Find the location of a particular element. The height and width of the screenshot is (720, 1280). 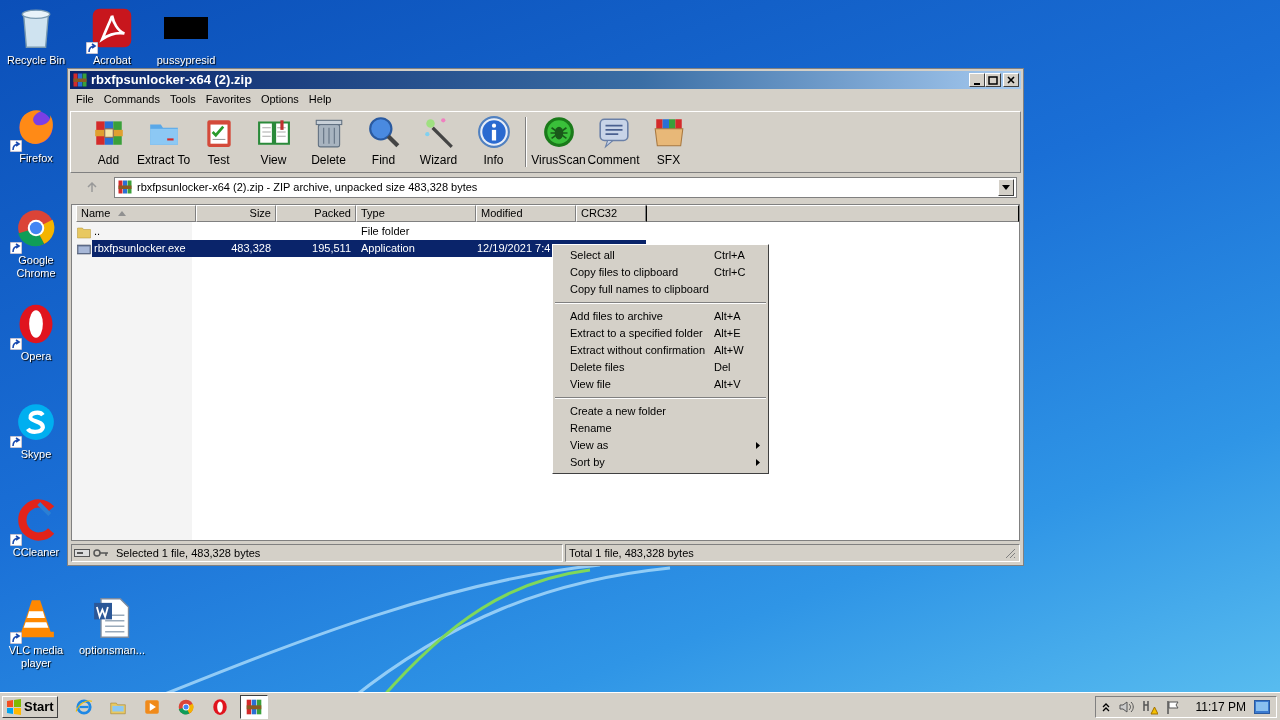

speaker-icon is located at coordinates (1125, 706).